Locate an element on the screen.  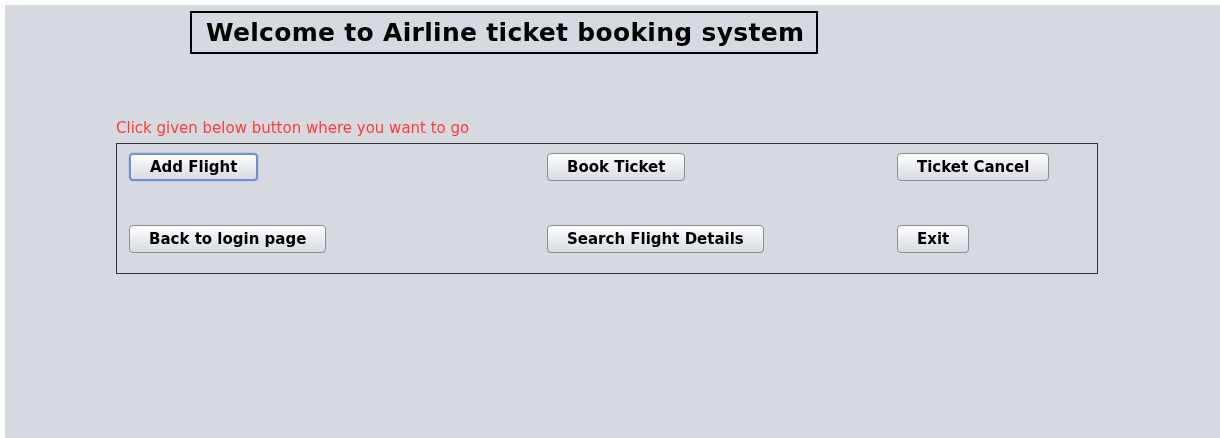
nav-button: Ticket Cancel is located at coordinates (973, 167).